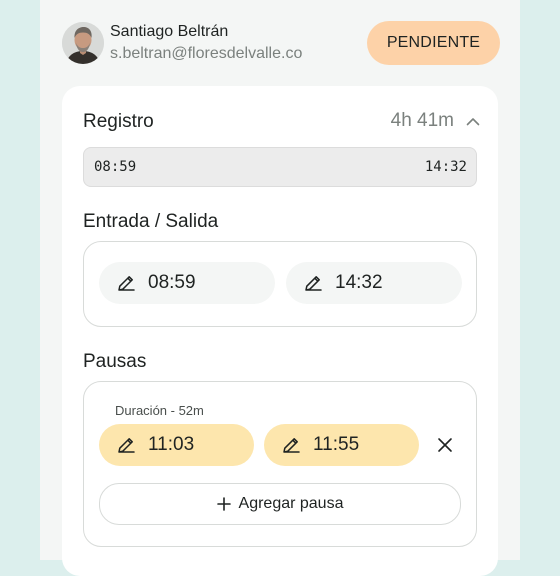 Image resolution: width=560 pixels, height=576 pixels. I want to click on pause-start-time: 11:03, so click(171, 444).